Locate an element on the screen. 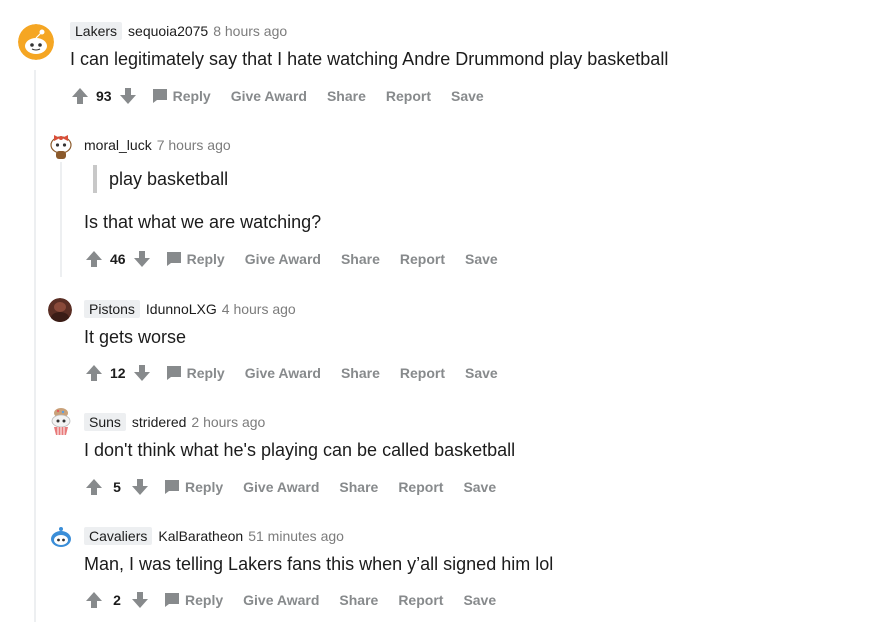 Image resolution: width=890 pixels, height=638 pixels. vote-score: 5 is located at coordinates (117, 487).